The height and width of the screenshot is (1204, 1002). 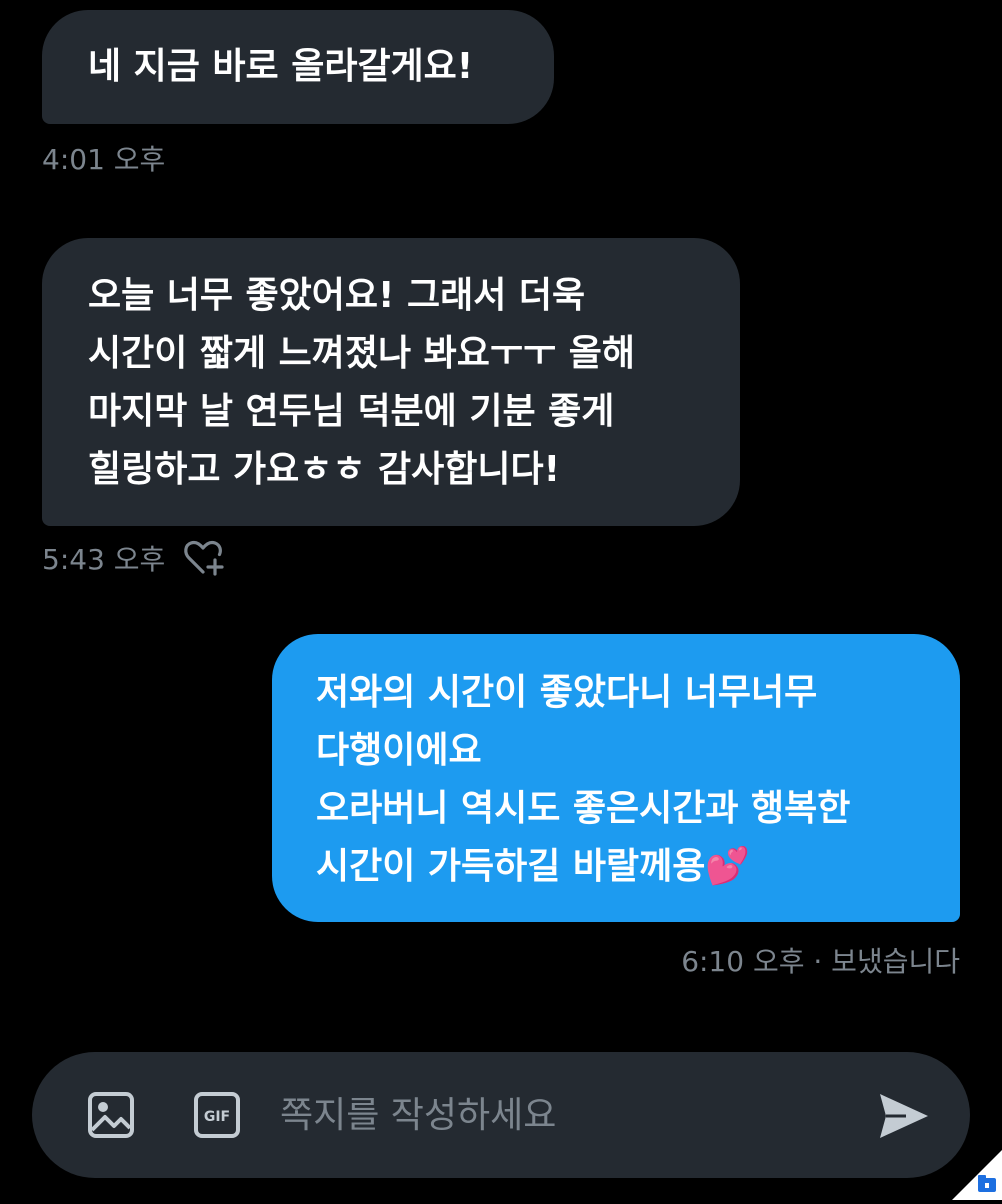 I want to click on message-timestamp: 5:43 오후, so click(x=104, y=559).